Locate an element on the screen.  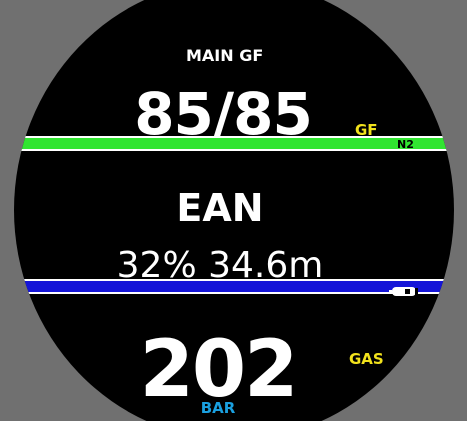
pressure-unit-label: BAR is located at coordinates (218, 408).